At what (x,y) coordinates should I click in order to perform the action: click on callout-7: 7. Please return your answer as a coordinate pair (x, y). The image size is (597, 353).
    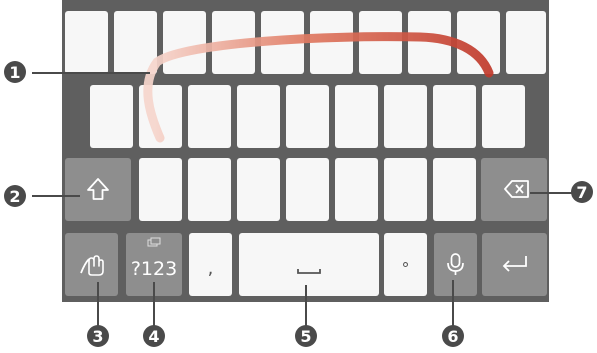
    Looking at the image, I should click on (582, 192).